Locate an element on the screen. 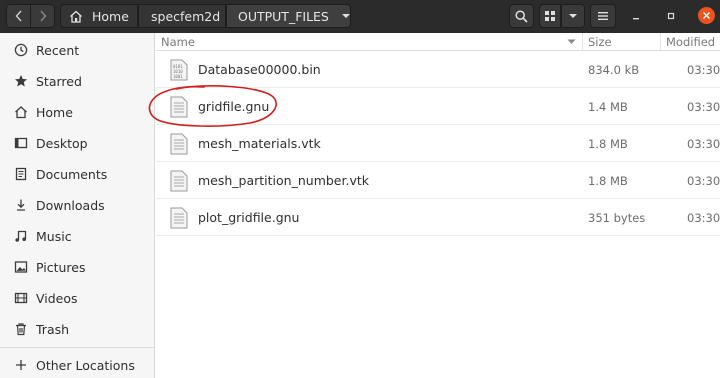  sidebar-item-label: Downloads is located at coordinates (70, 205).